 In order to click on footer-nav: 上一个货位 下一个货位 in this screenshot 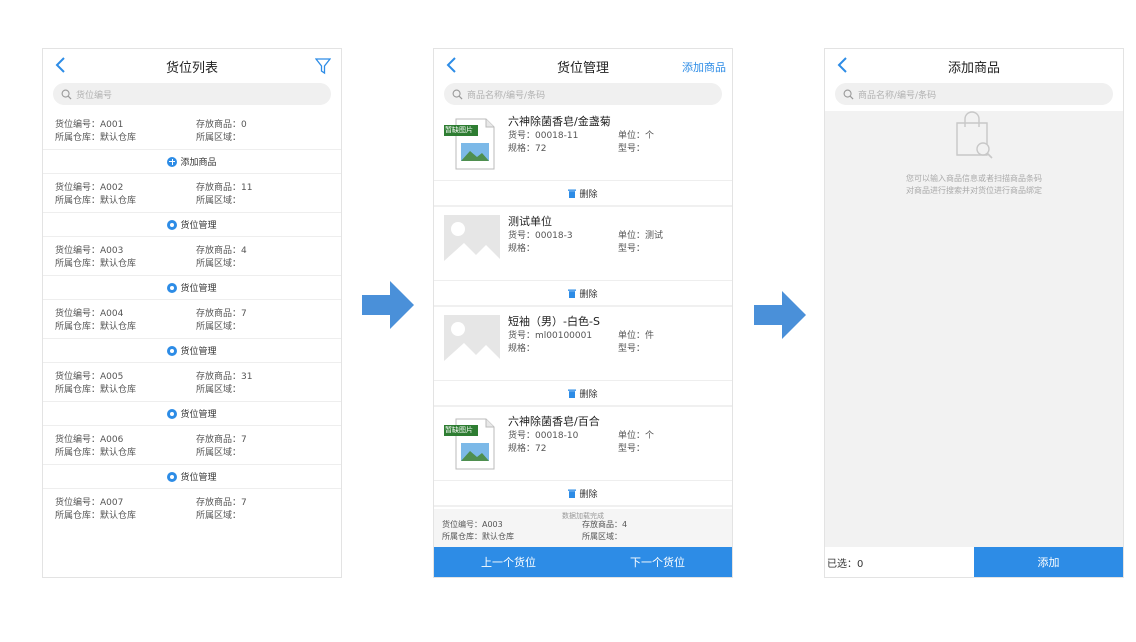, I will do `click(583, 562)`.